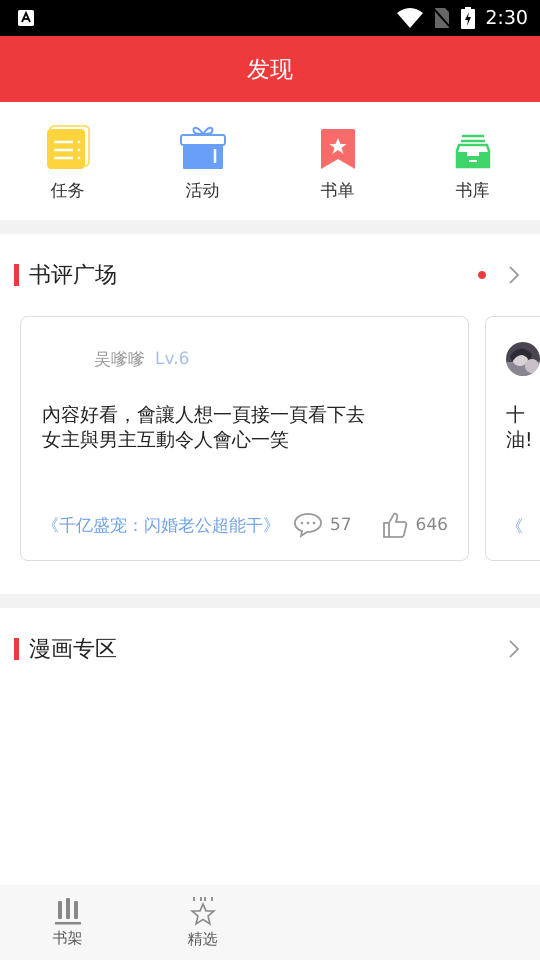 The image size is (540, 960). I want to click on thumbs-up-icon, so click(395, 525).